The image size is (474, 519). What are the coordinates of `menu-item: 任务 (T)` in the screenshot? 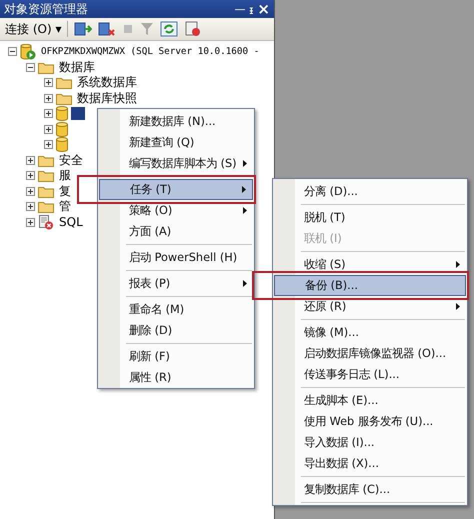 It's located at (176, 189).